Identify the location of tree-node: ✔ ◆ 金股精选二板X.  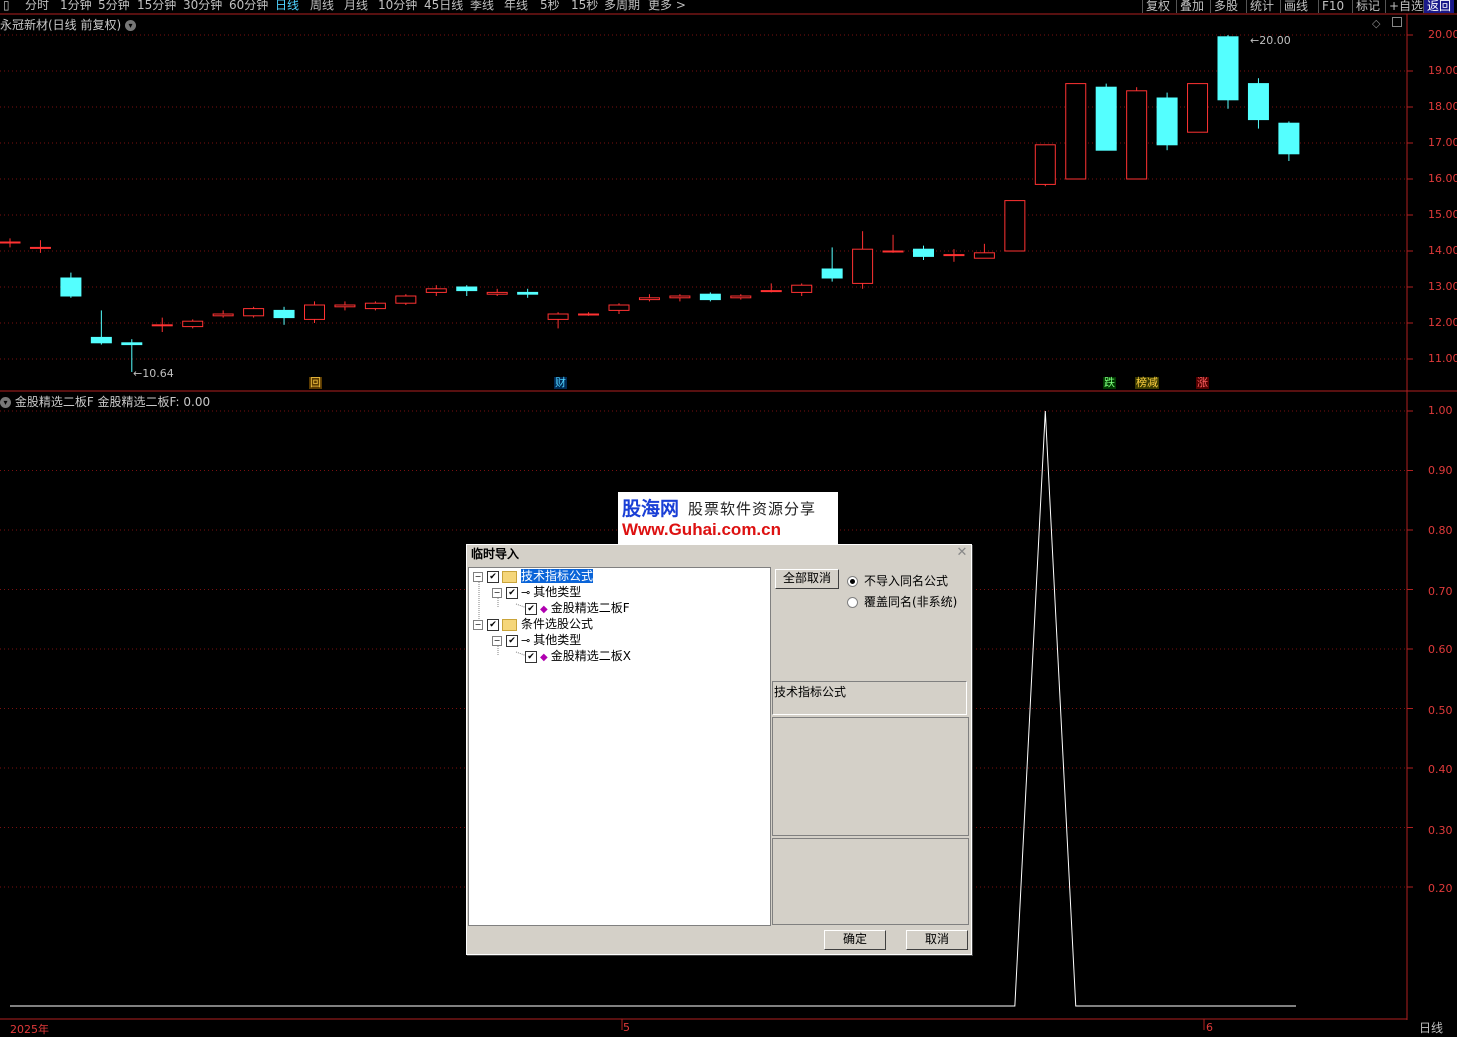
(571, 656).